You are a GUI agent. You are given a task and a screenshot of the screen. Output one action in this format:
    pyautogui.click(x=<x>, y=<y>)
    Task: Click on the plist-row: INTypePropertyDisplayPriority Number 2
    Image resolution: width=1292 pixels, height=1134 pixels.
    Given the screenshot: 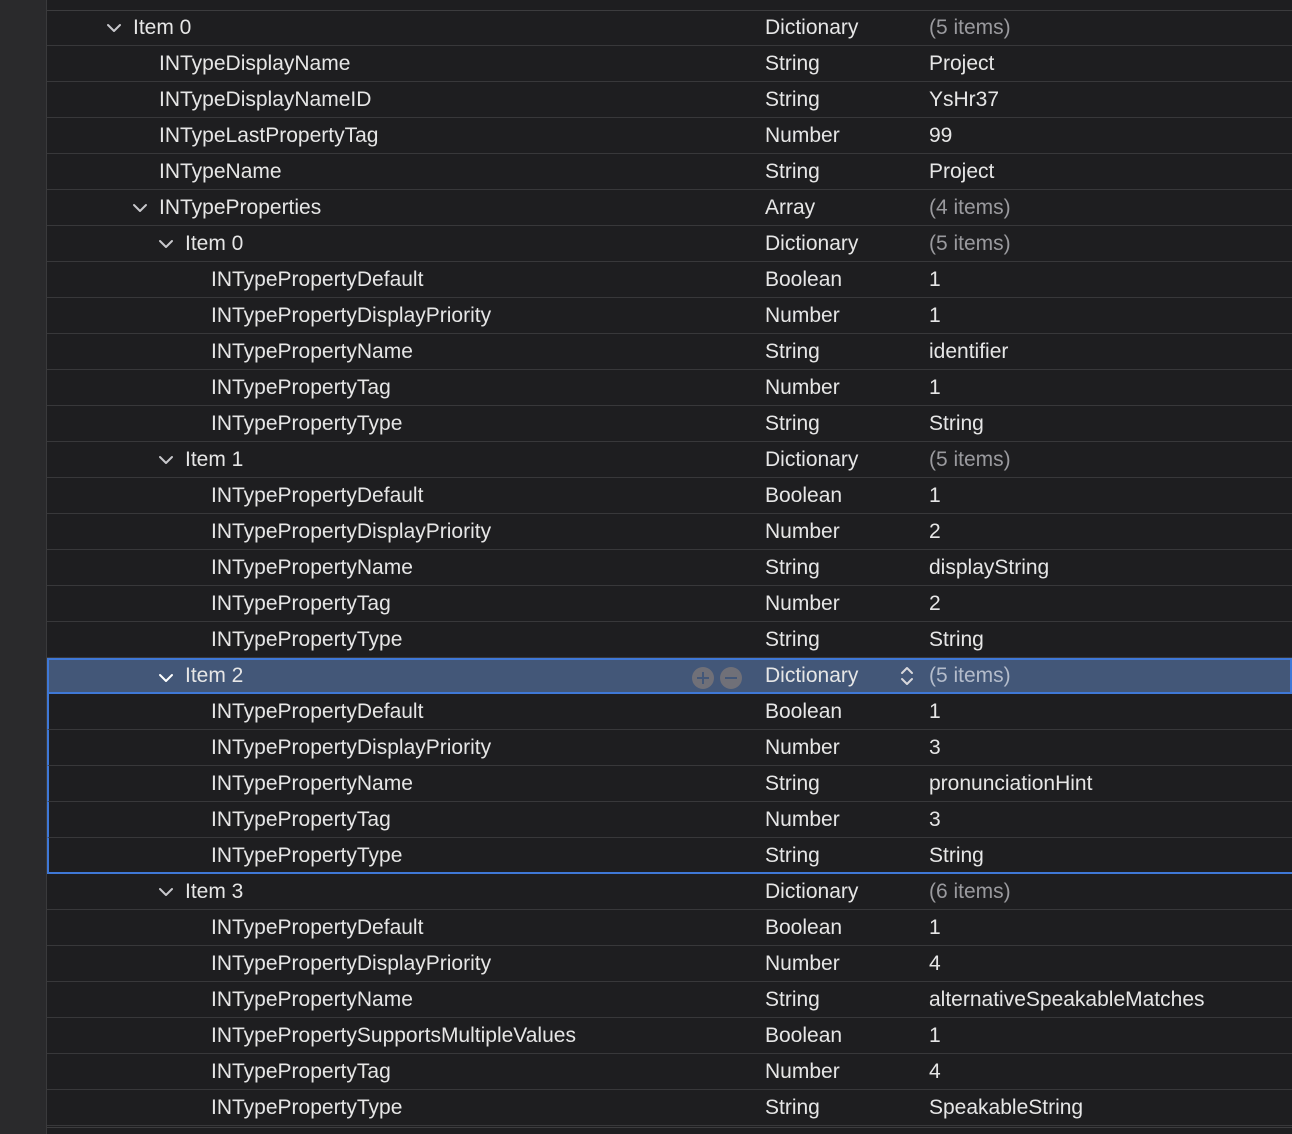 What is the action you would take?
    pyautogui.click(x=669, y=532)
    